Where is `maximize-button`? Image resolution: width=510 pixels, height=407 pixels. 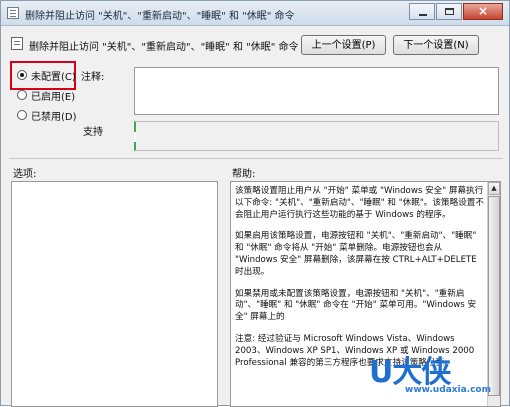
maximize-button is located at coordinates (449, 11).